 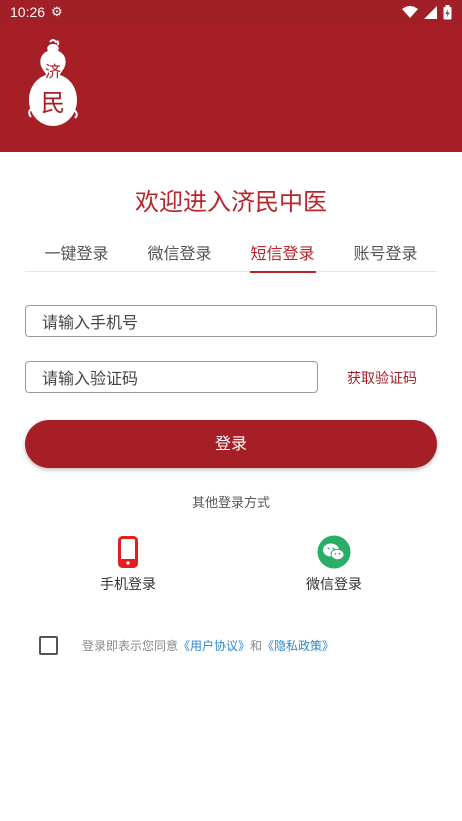 I want to click on agreement-checkbox, so click(x=48, y=645).